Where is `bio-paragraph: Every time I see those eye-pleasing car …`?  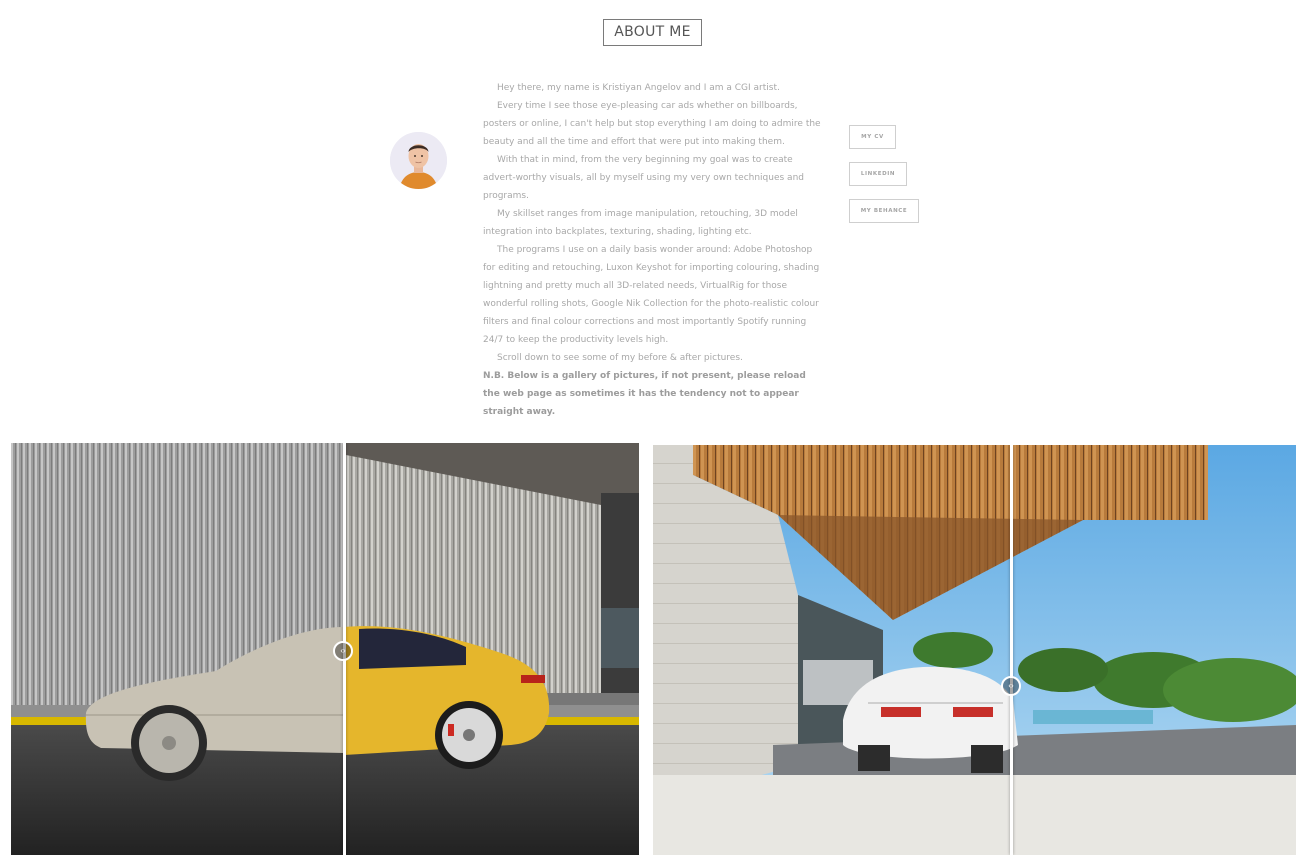
bio-paragraph: Every time I see those eye-pleasing car … is located at coordinates (652, 124).